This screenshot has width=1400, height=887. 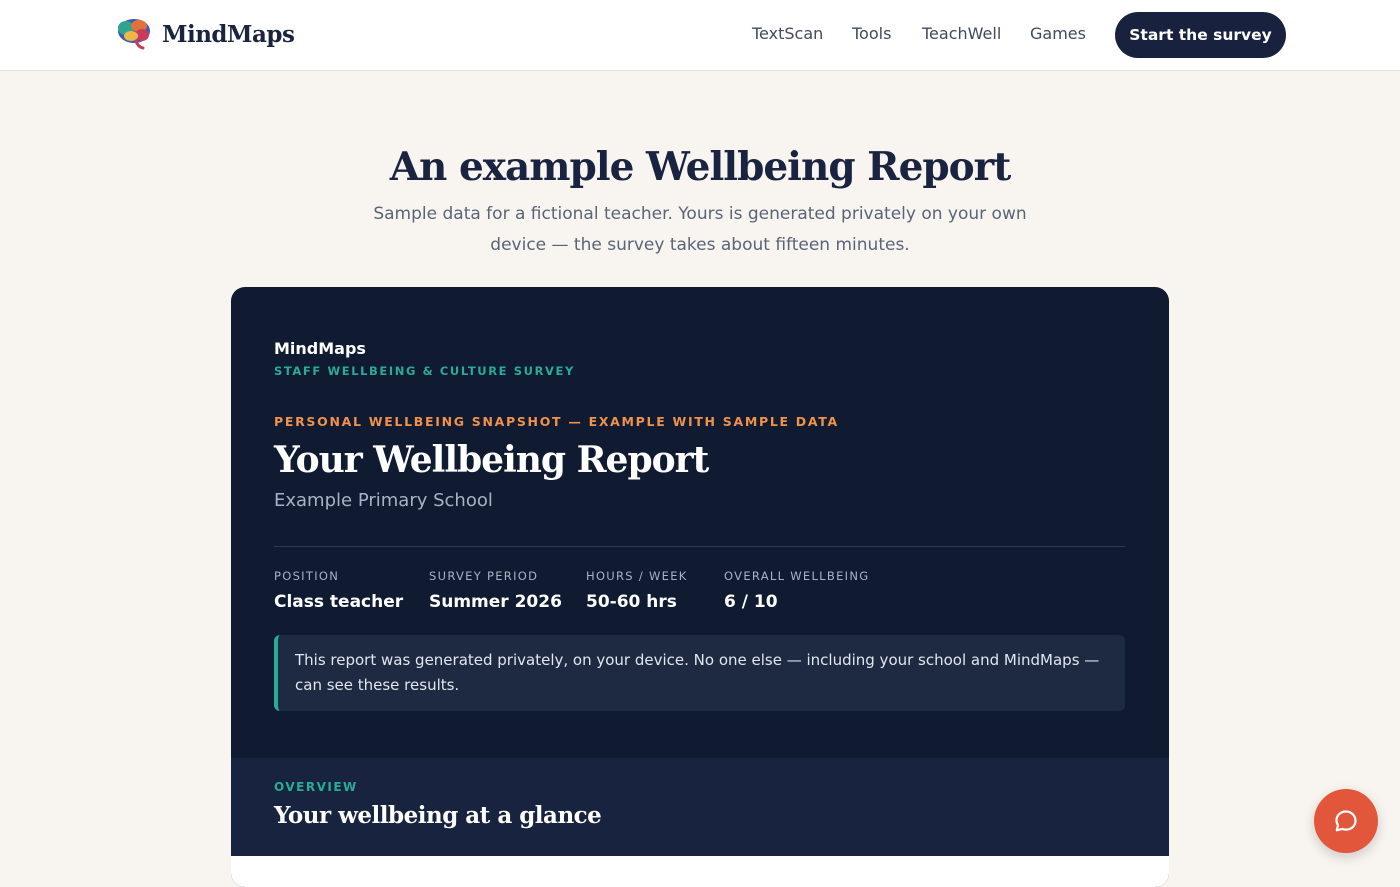 I want to click on page-title: An example Wellbeing Report, so click(x=700, y=167).